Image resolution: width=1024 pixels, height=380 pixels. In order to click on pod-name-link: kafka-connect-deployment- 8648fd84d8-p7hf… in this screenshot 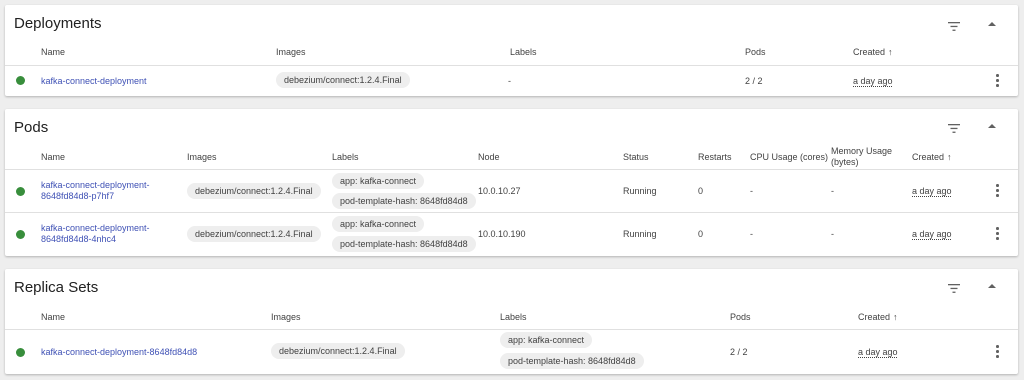, I will do `click(95, 191)`.